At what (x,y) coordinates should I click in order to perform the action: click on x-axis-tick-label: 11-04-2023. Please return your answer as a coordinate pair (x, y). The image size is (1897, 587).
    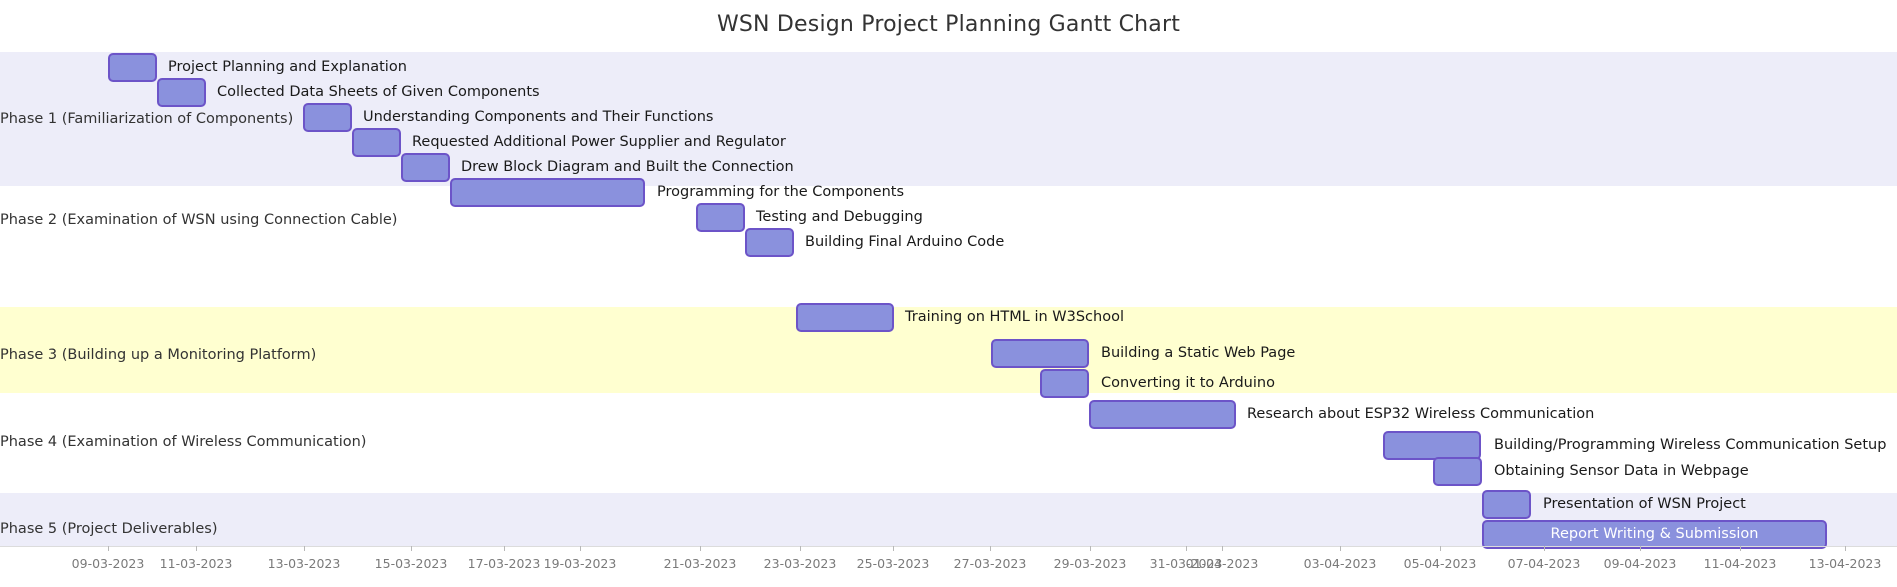
    Looking at the image, I should click on (1740, 563).